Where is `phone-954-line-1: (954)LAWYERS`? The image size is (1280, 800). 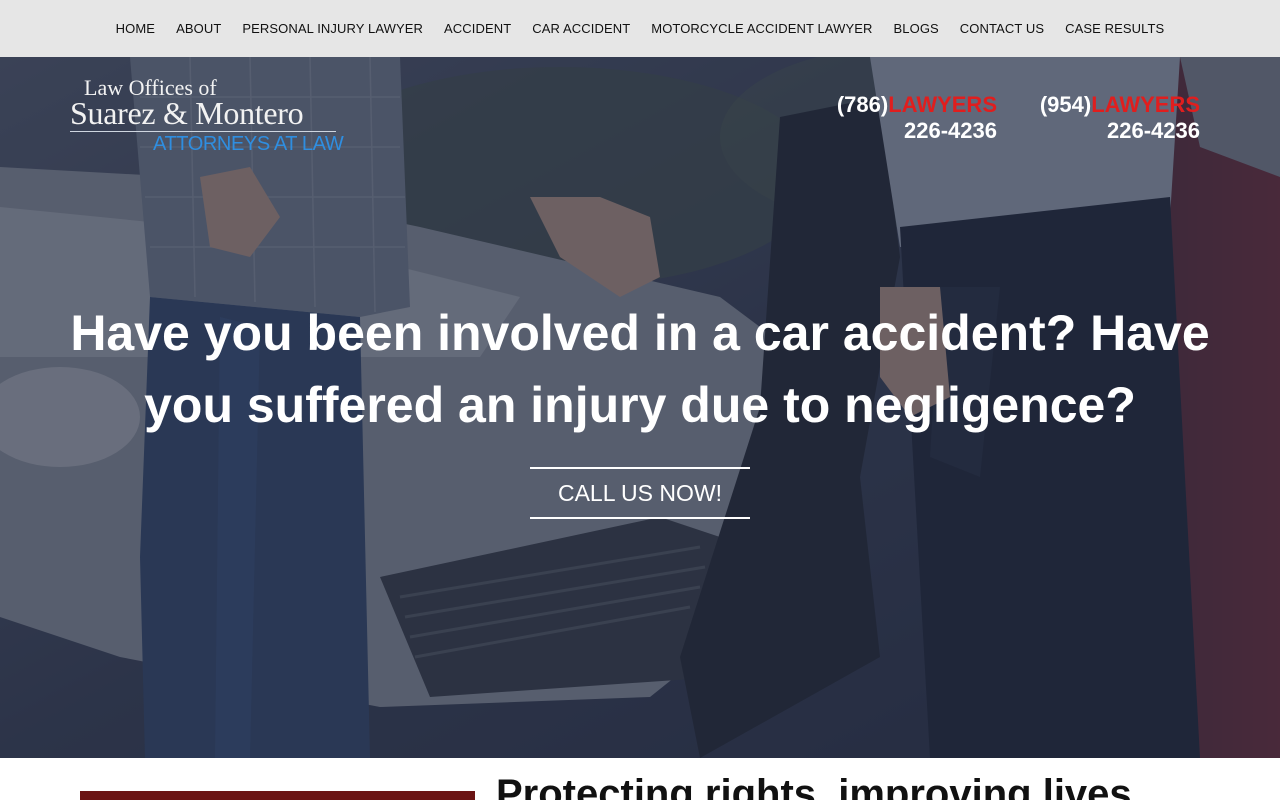 phone-954-line-1: (954)LAWYERS is located at coordinates (1120, 105).